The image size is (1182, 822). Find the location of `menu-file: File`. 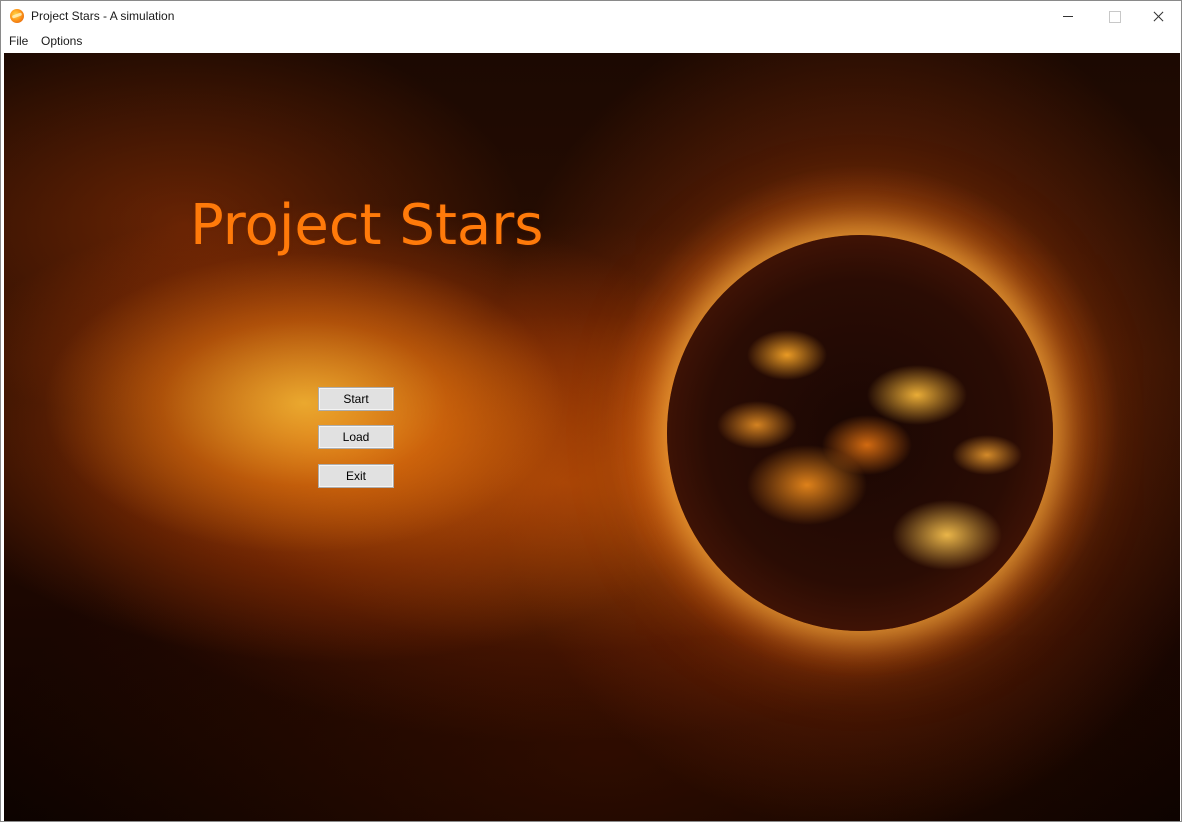

menu-file: File is located at coordinates (18, 41).